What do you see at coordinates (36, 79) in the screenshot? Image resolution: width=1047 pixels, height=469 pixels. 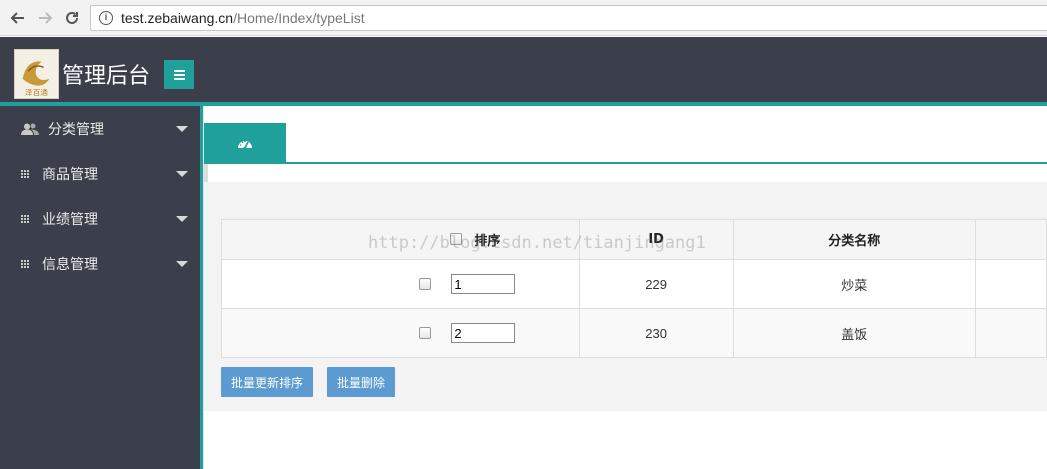 I see `logo-mark-icon: 泽百通` at bounding box center [36, 79].